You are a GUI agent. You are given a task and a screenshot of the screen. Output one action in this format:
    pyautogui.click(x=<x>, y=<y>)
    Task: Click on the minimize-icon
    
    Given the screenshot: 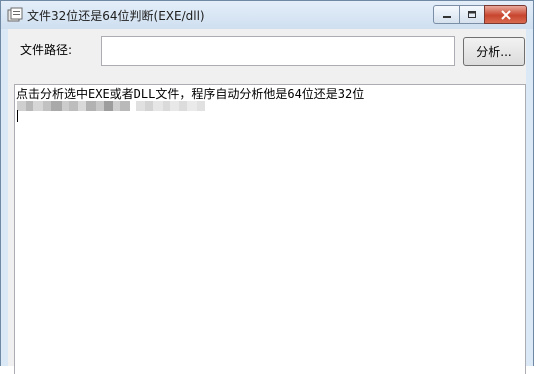 What is the action you would take?
    pyautogui.click(x=446, y=16)
    